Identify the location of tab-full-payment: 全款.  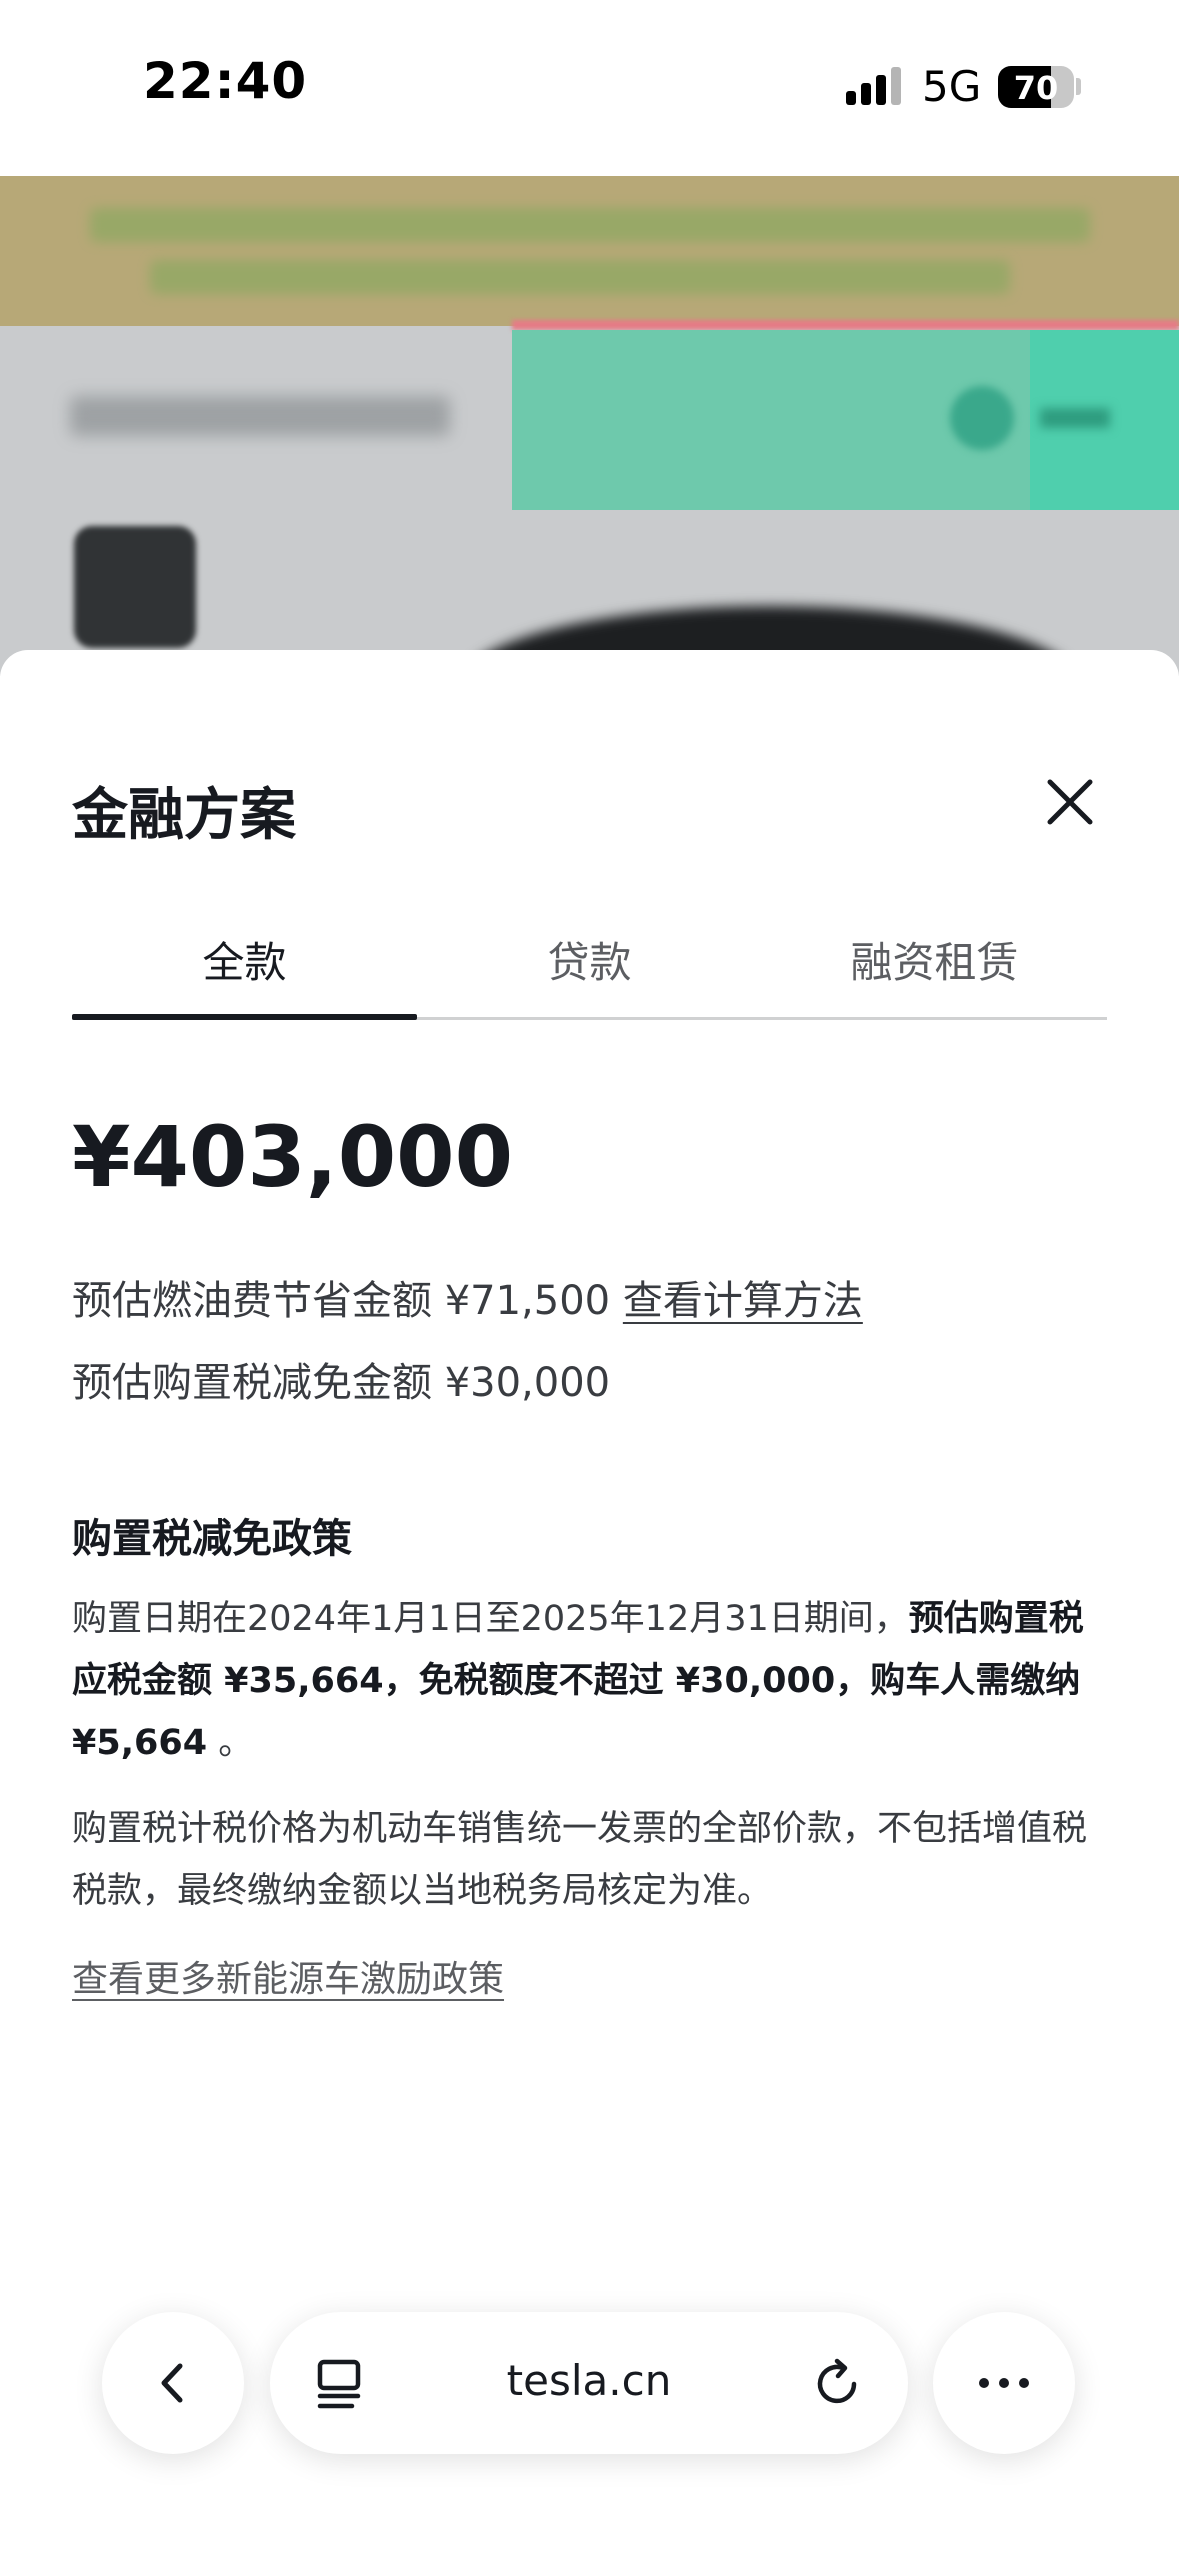
(244, 970).